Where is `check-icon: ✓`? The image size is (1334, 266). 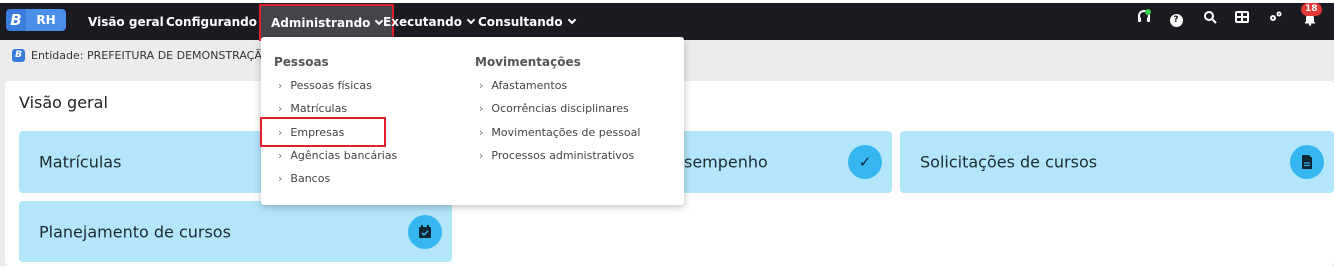 check-icon: ✓ is located at coordinates (865, 162).